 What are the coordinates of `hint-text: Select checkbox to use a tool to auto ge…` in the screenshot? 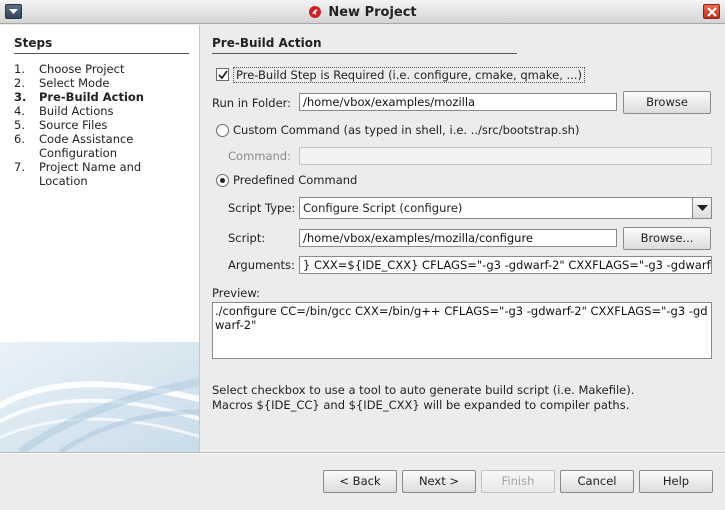 It's located at (462, 398).